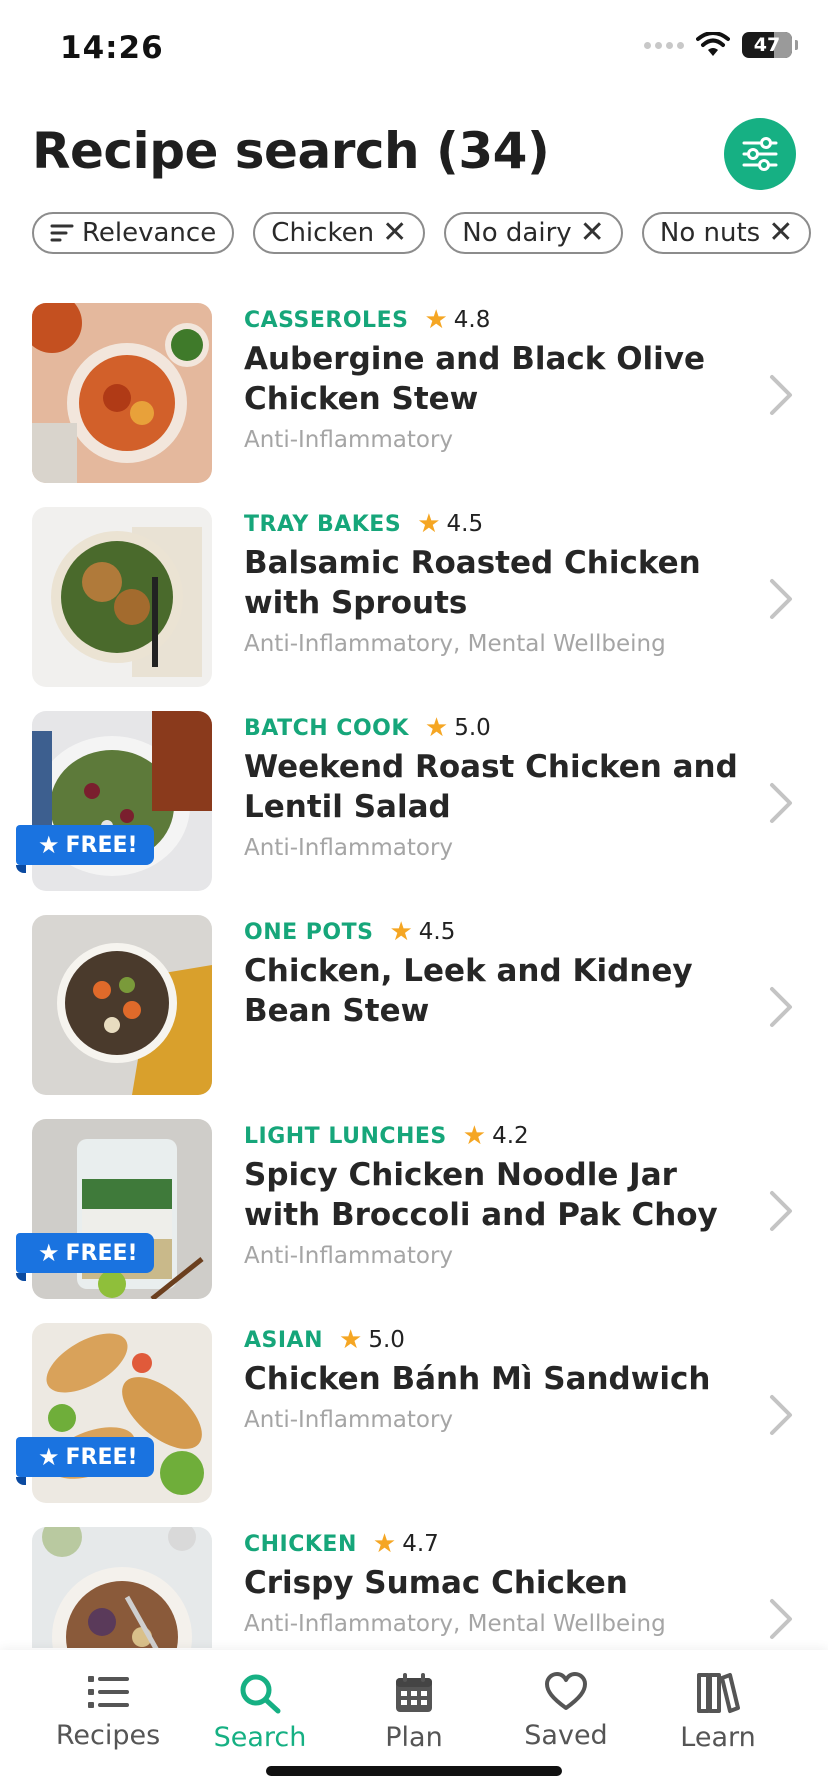 The width and height of the screenshot is (828, 1792). Describe the element at coordinates (283, 1340) in the screenshot. I see `recipe-category: ASIAN` at that location.